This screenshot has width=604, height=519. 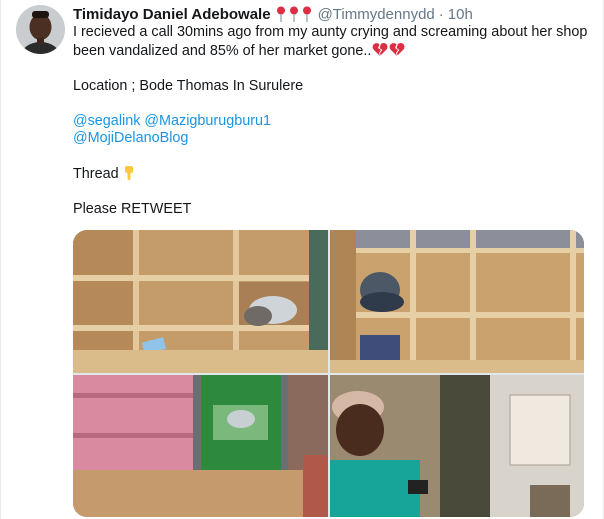 What do you see at coordinates (132, 209) in the screenshot?
I see `retweet-request: Please RETWEET` at bounding box center [132, 209].